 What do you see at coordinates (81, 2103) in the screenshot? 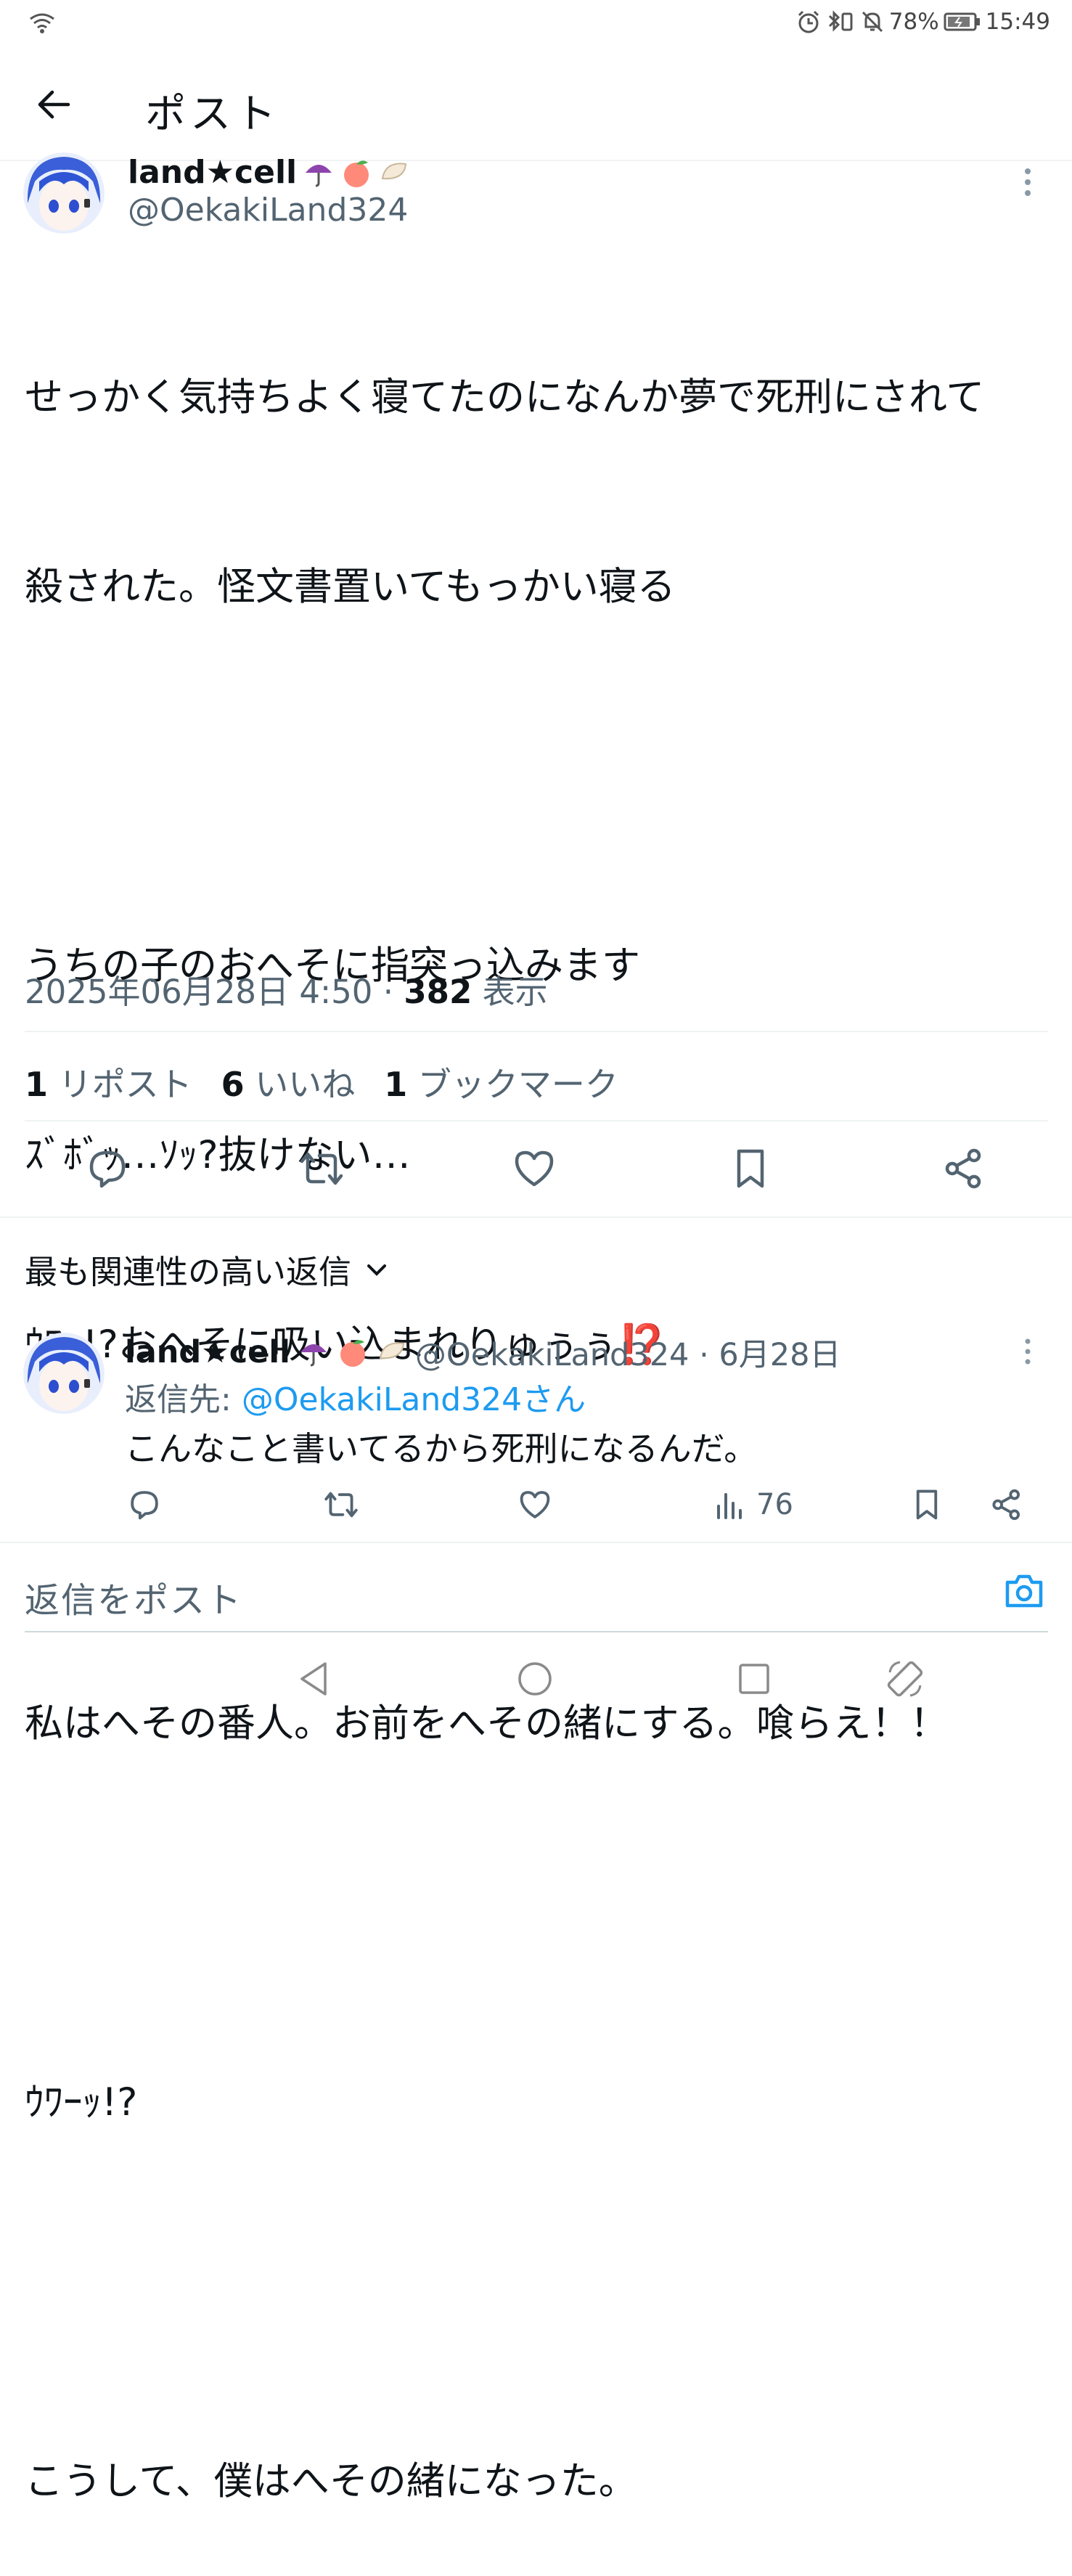
I see `tweet-text-line: ｳﾜｰｯ!?` at bounding box center [81, 2103].